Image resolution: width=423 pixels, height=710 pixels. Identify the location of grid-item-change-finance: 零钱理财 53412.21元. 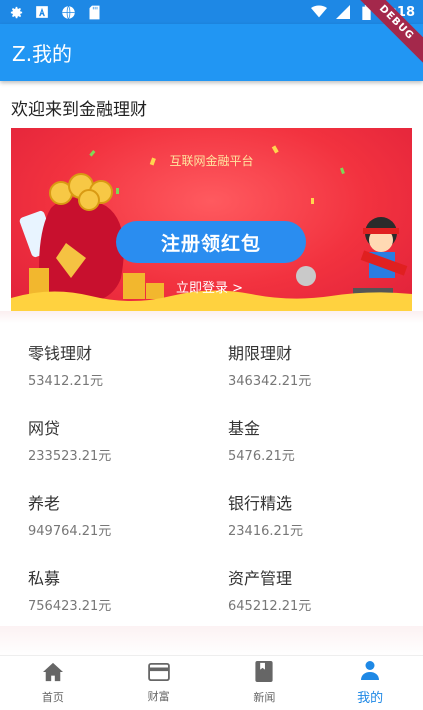
(128, 364).